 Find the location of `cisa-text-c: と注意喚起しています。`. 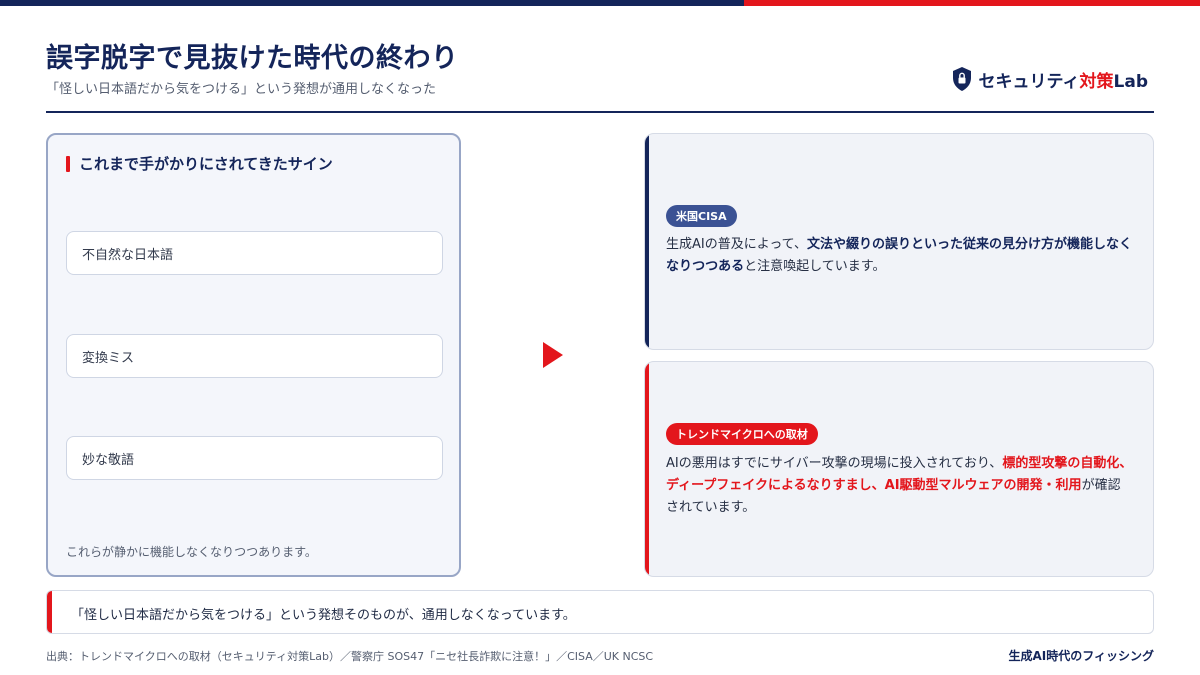

cisa-text-c: と注意喚起しています。 is located at coordinates (815, 266).